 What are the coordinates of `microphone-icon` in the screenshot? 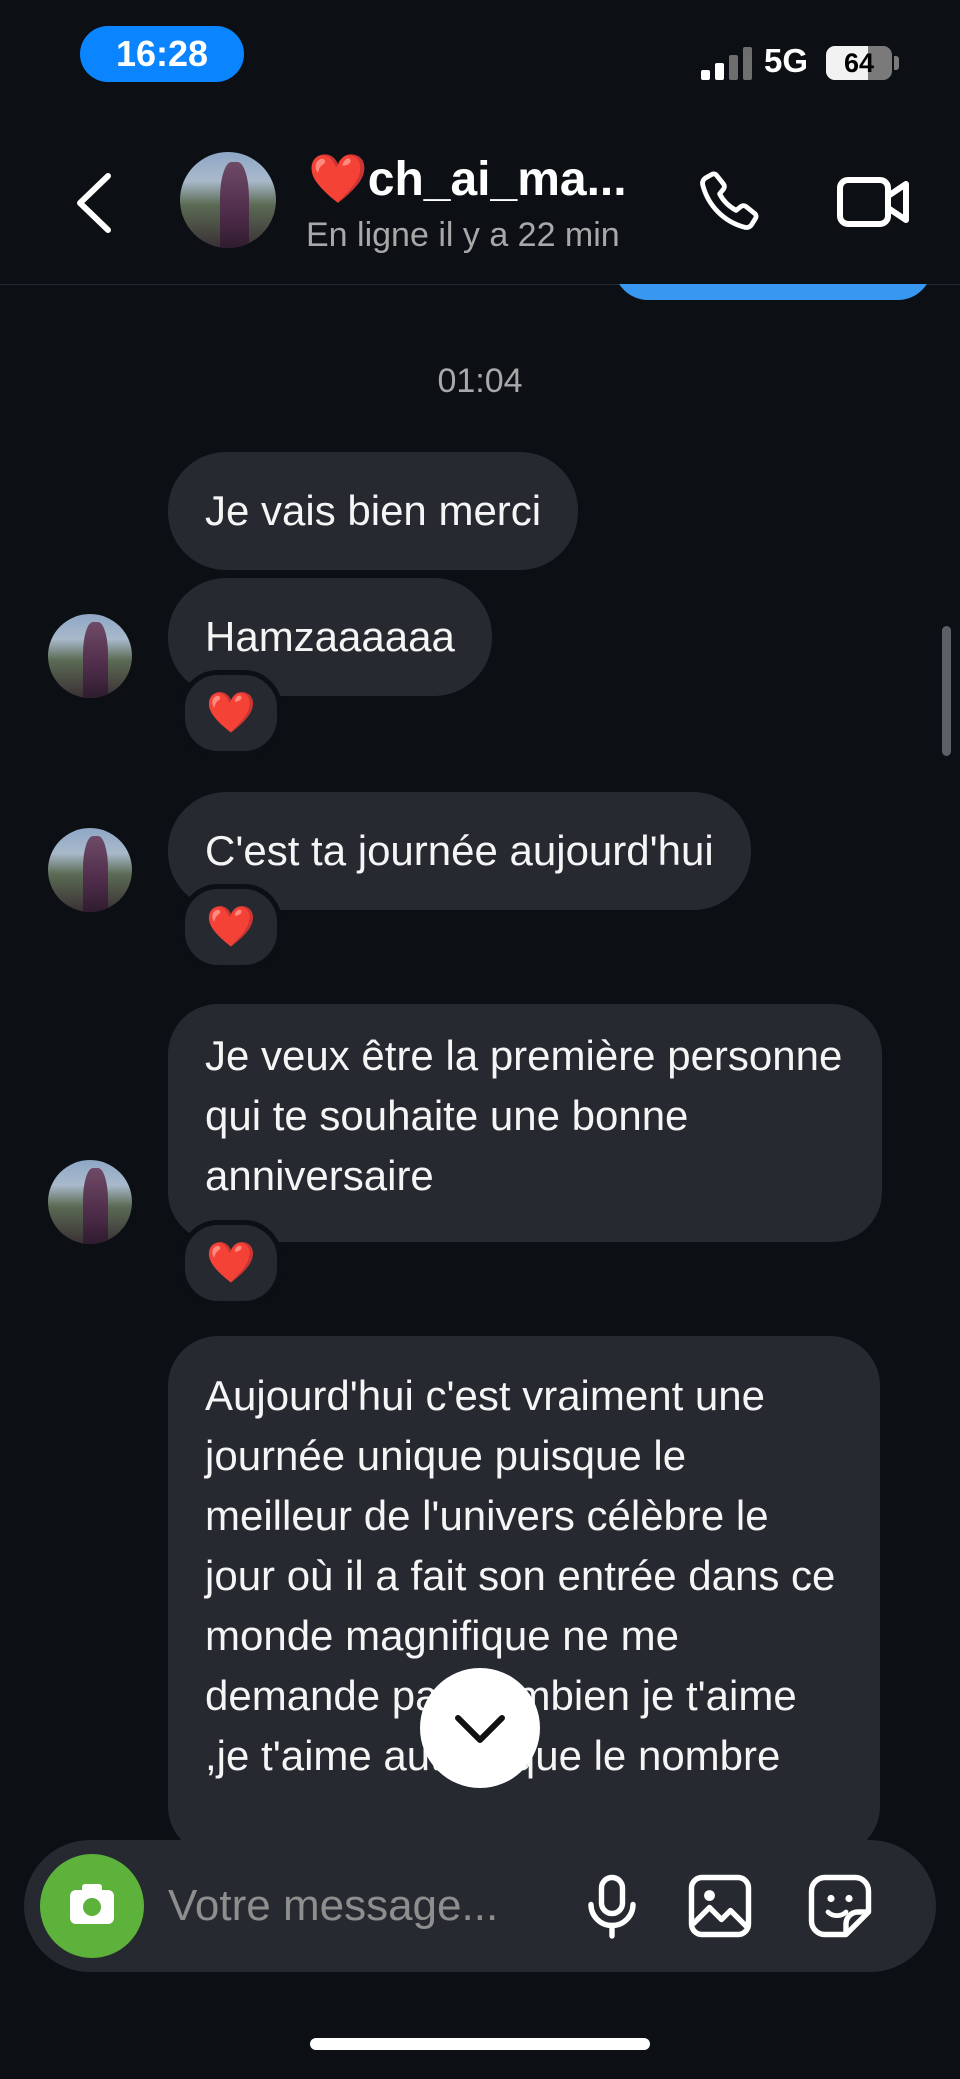 It's located at (612, 1906).